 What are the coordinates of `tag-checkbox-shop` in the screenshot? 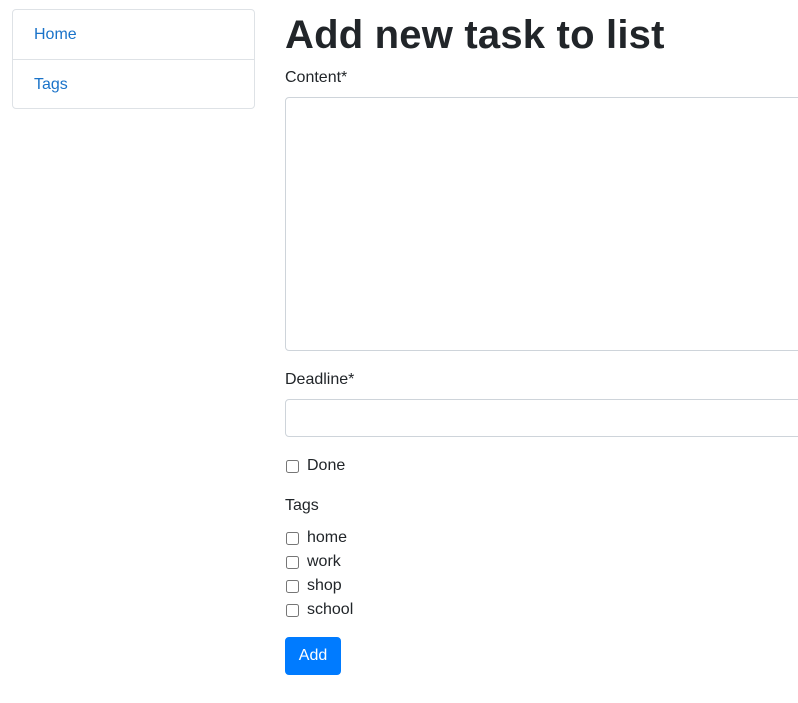 It's located at (292, 586).